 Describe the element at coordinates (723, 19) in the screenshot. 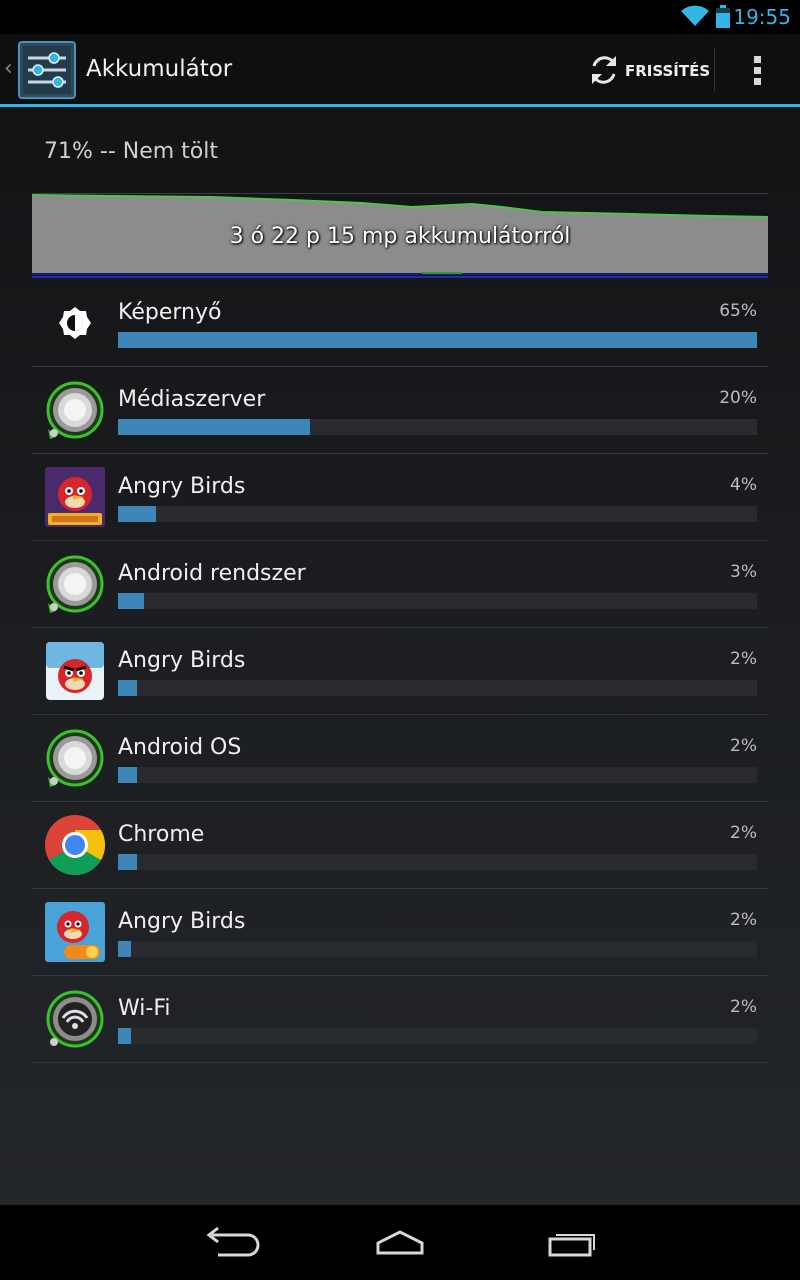

I see `battery-icon` at that location.